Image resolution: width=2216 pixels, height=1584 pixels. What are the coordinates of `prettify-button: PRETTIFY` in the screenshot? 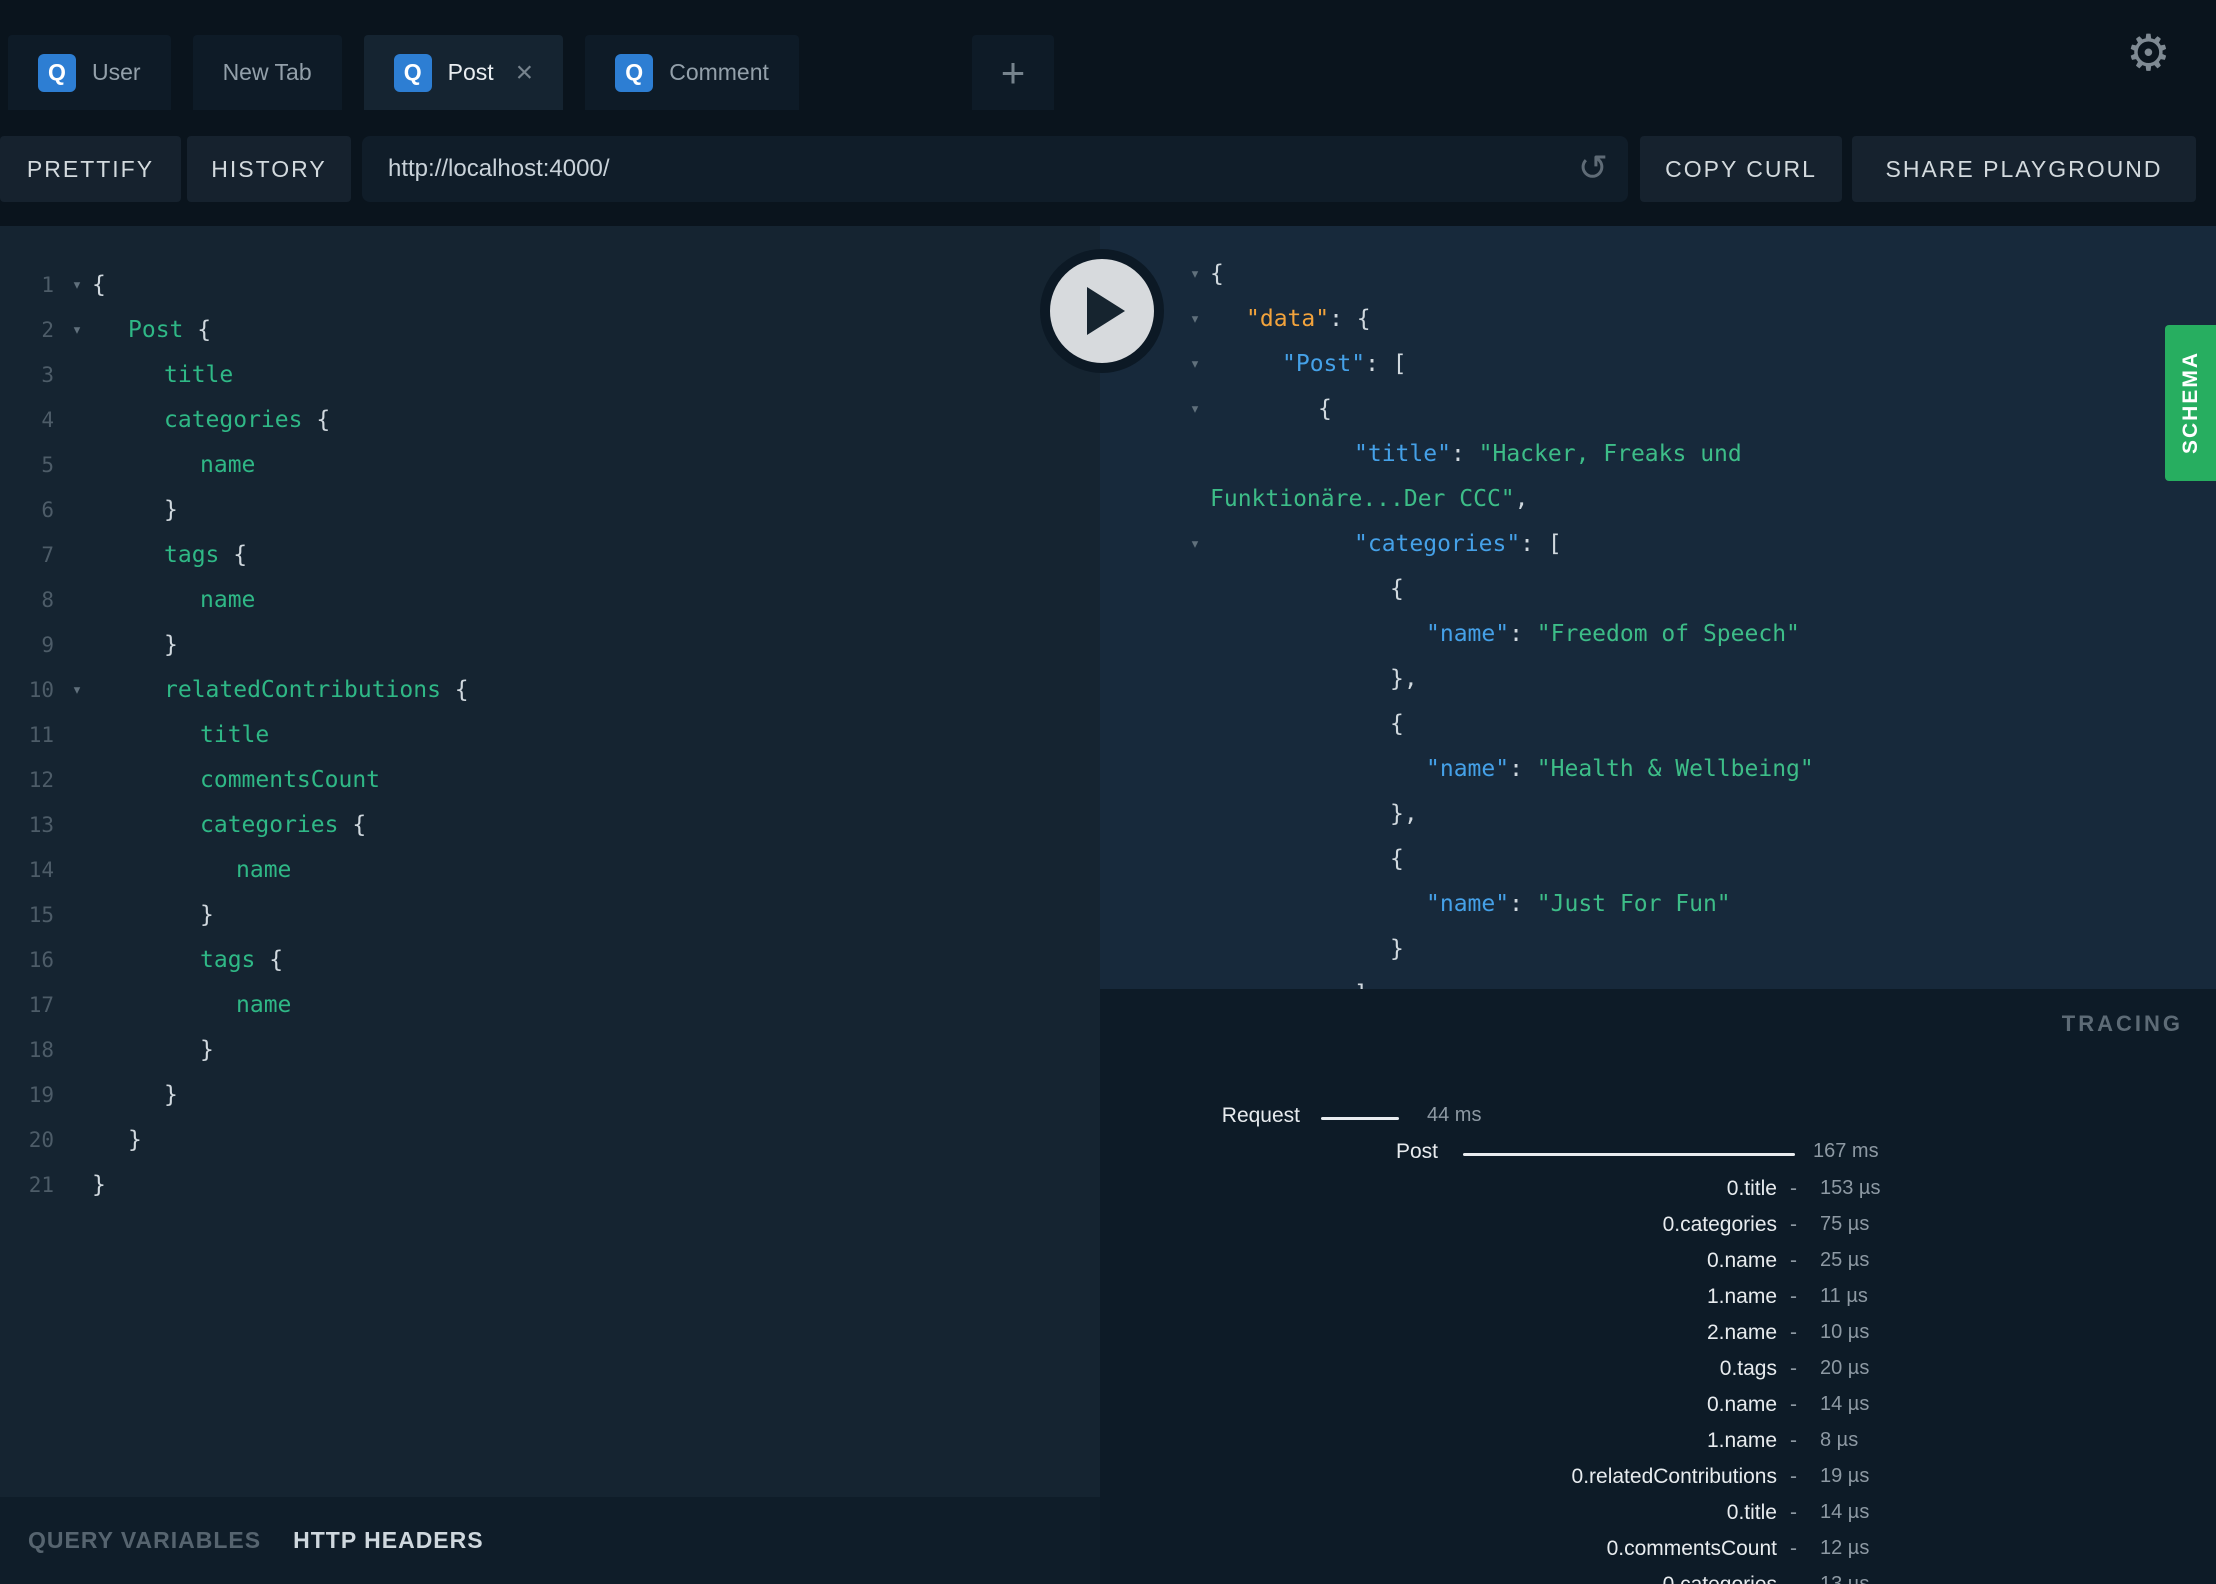 It's located at (90, 169).